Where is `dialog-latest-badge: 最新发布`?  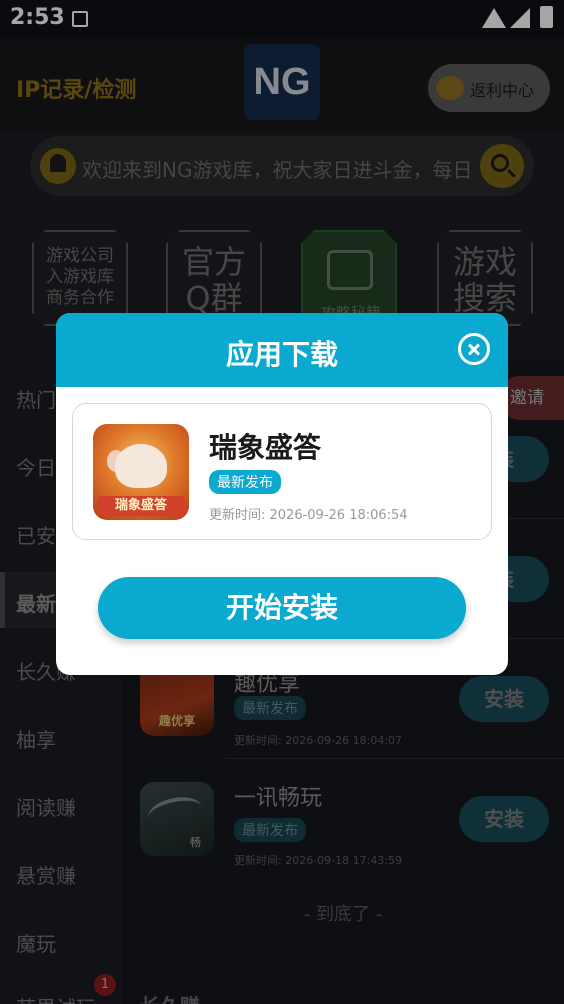
dialog-latest-badge: 最新发布 is located at coordinates (245, 482).